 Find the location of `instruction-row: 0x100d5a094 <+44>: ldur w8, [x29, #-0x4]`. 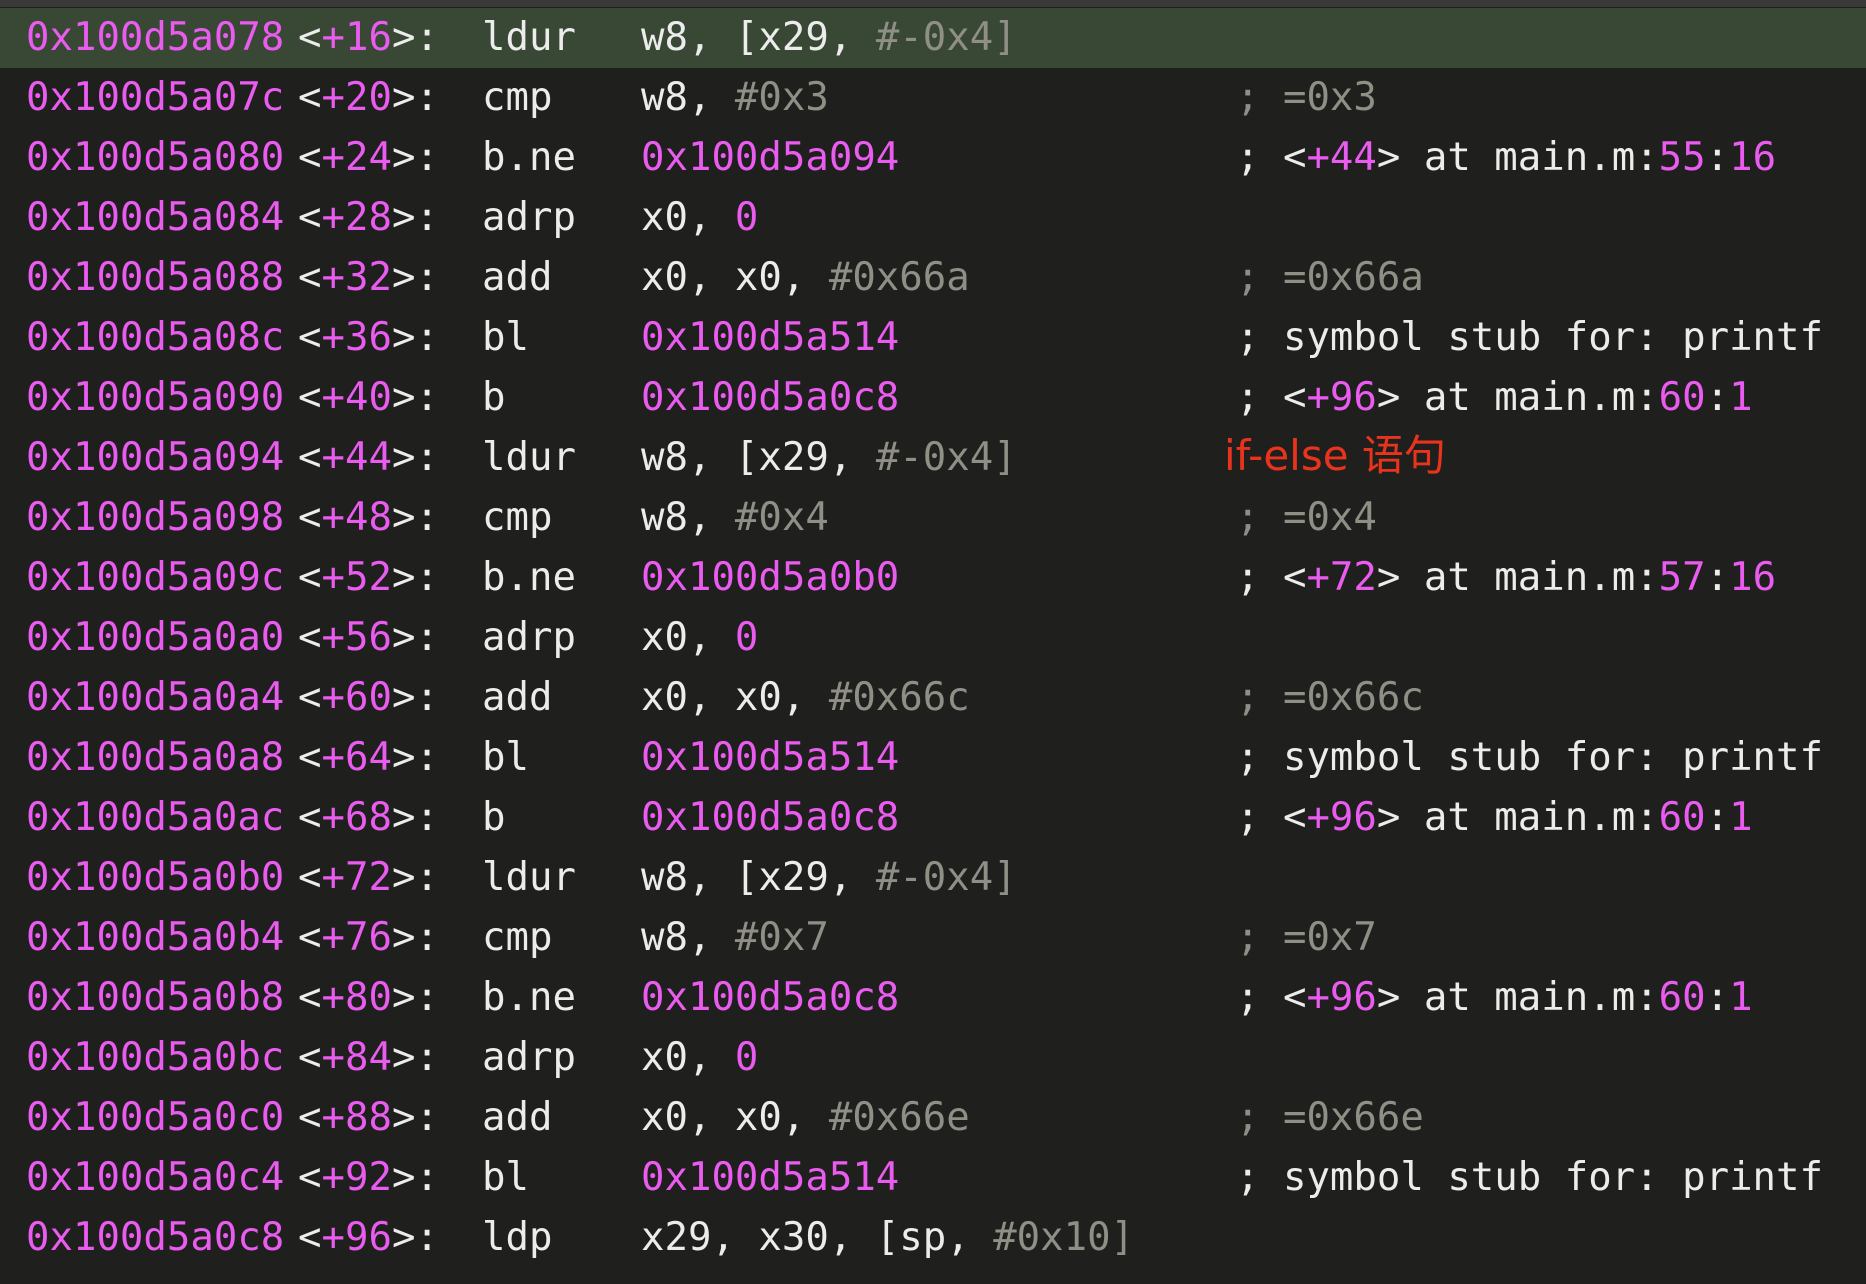

instruction-row: 0x100d5a094 <+44>: ldur w8, [x29, #-0x4] is located at coordinates (933, 458).